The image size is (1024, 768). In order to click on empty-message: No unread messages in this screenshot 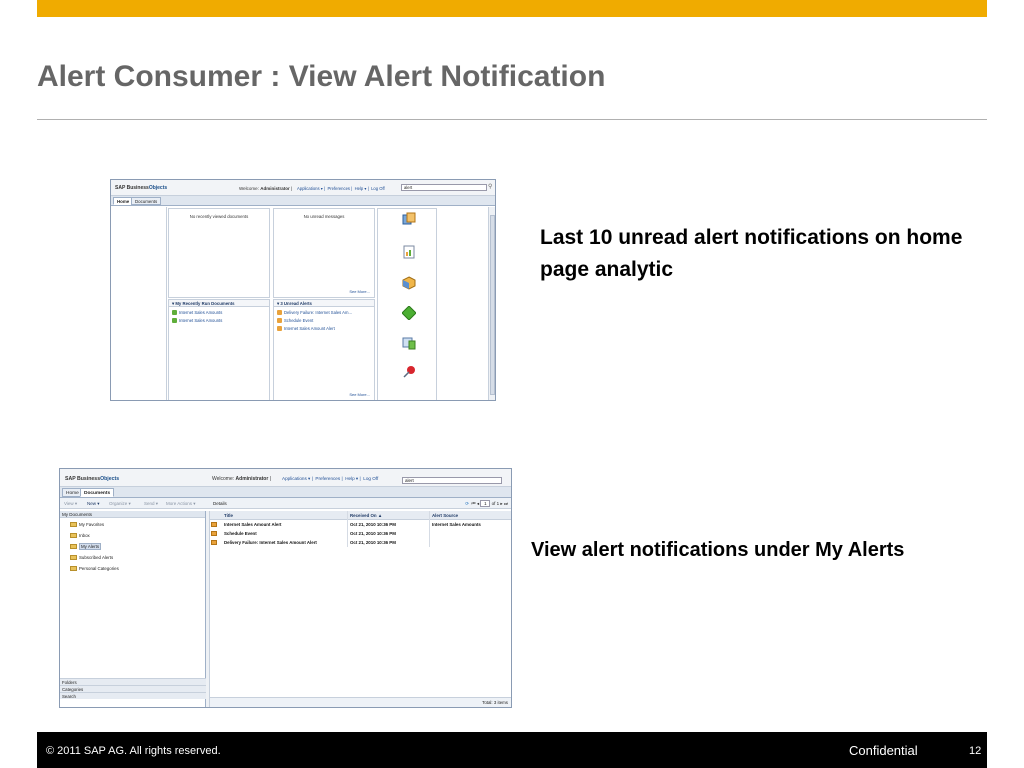, I will do `click(324, 216)`.